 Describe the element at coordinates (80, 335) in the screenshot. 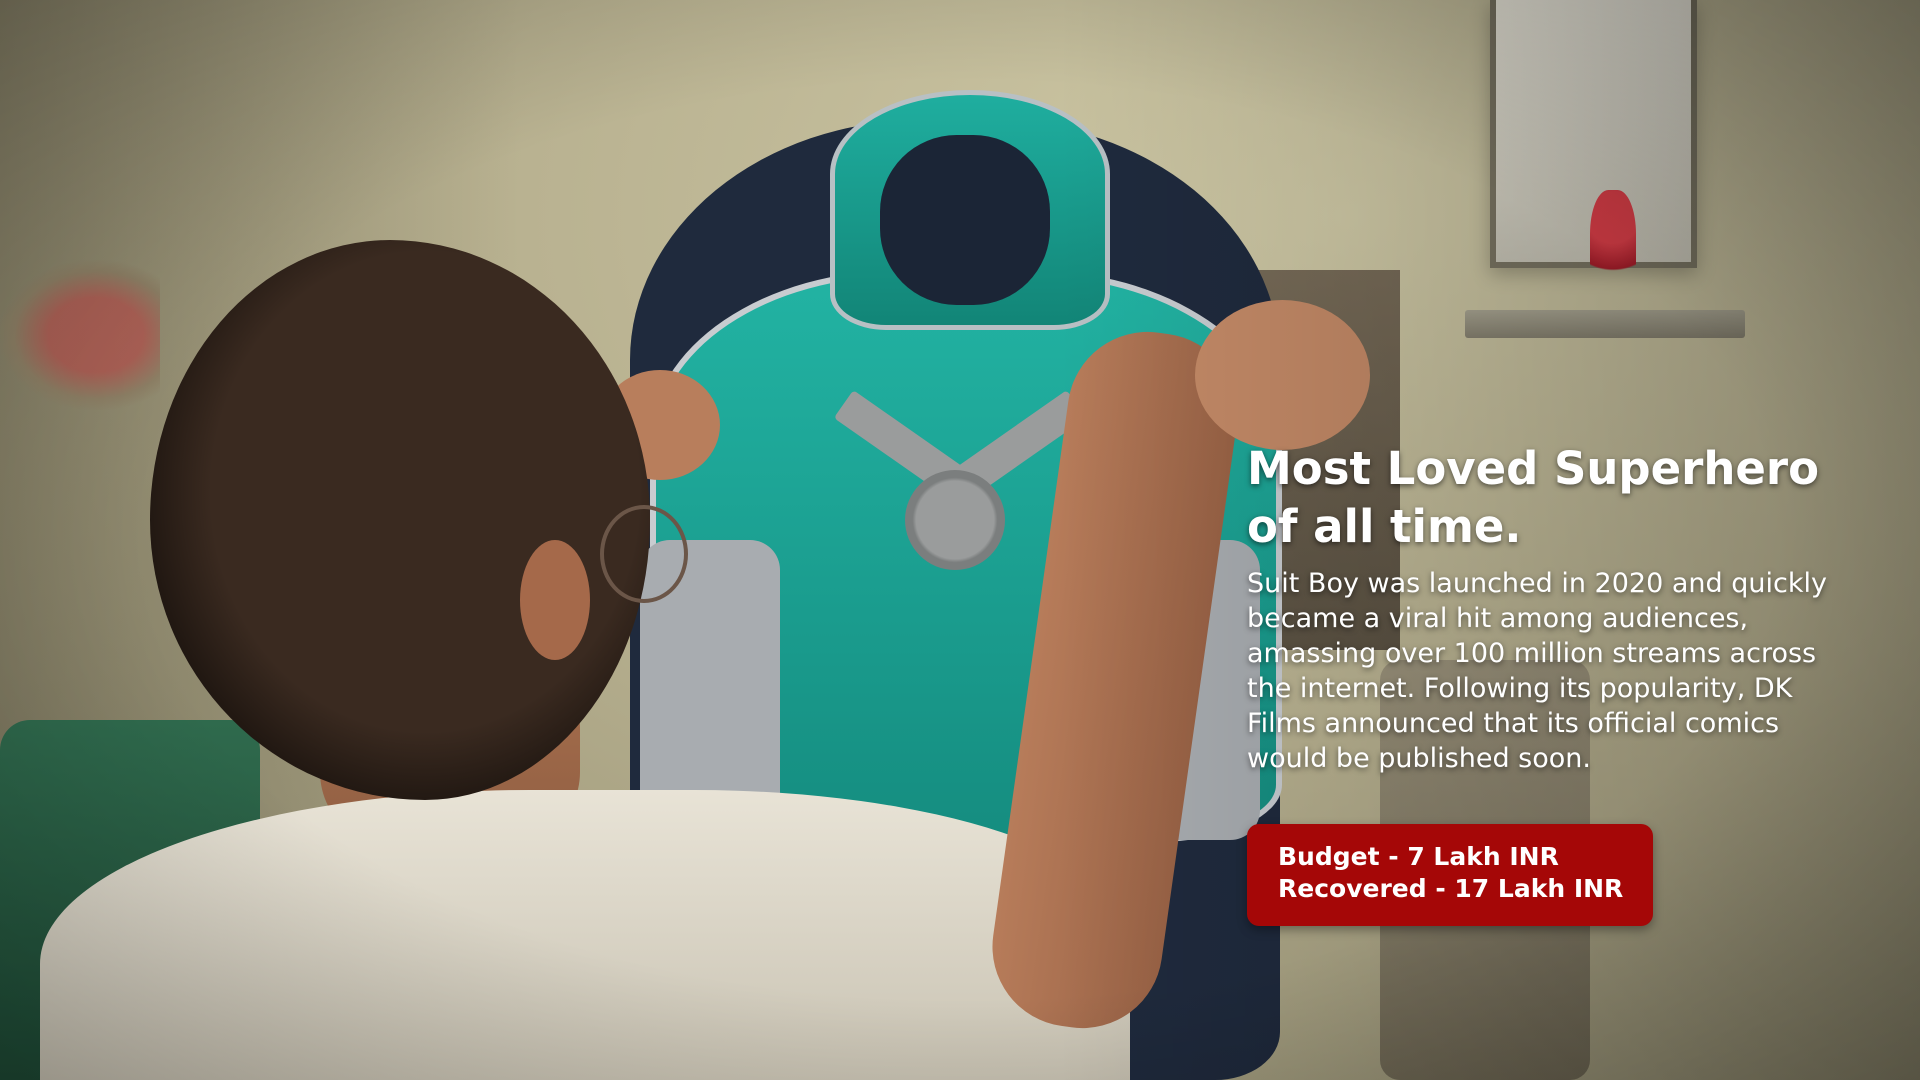

I see `wall-decoration` at that location.